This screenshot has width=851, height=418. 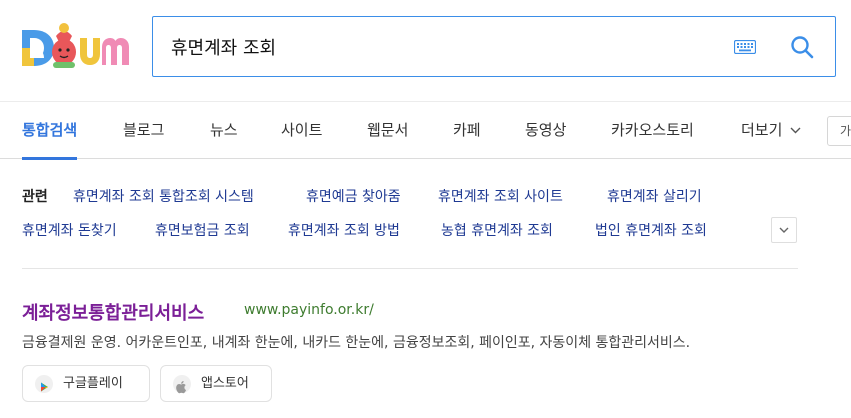 I want to click on google-play-icon, so click(x=44, y=384).